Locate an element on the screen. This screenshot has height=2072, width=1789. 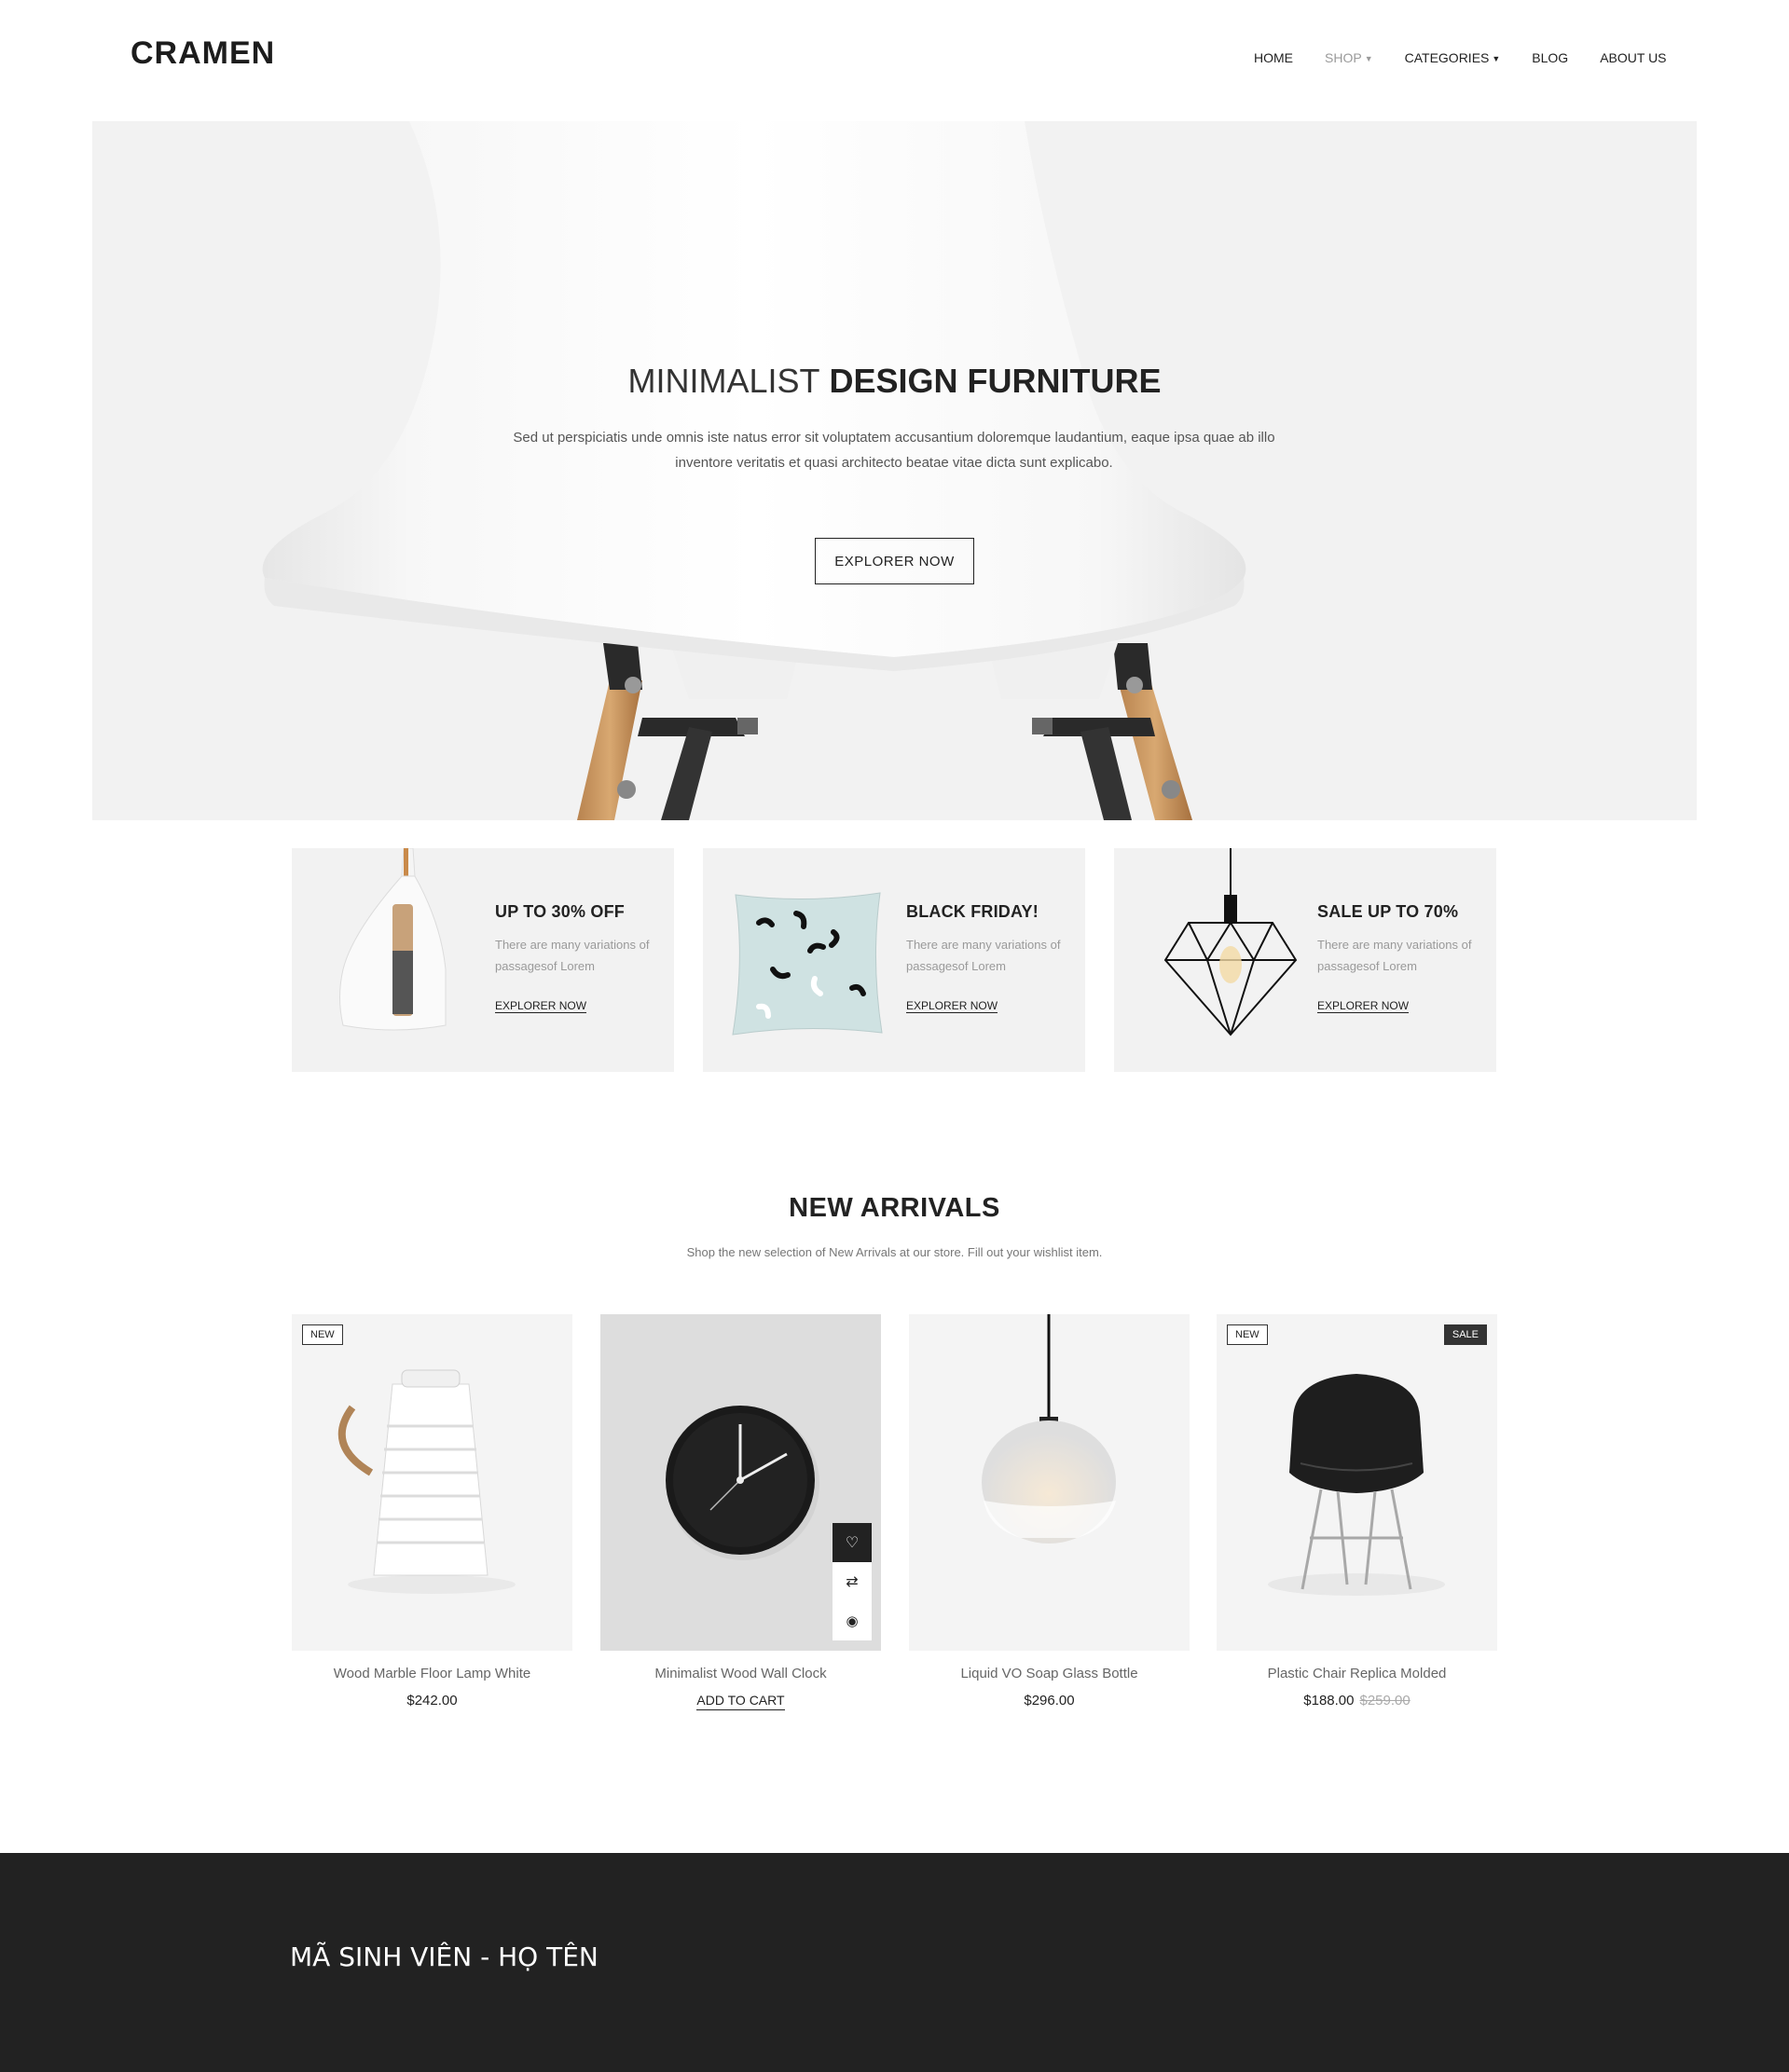
product-actions: ♡ ⇄ ◉ is located at coordinates (852, 1581).